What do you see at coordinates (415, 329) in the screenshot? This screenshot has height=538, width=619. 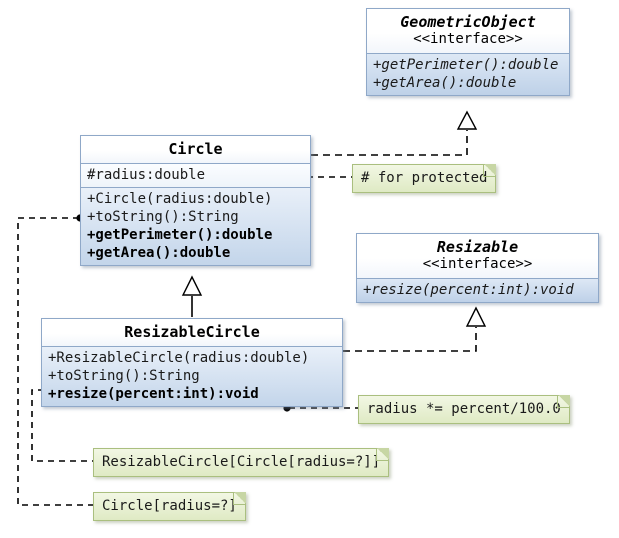 I see `edge-resizablecircle-implements-resizable` at bounding box center [415, 329].